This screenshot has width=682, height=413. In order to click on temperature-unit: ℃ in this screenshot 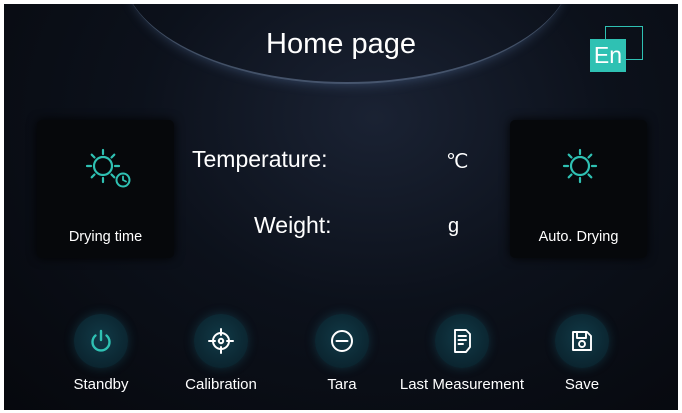, I will do `click(457, 162)`.